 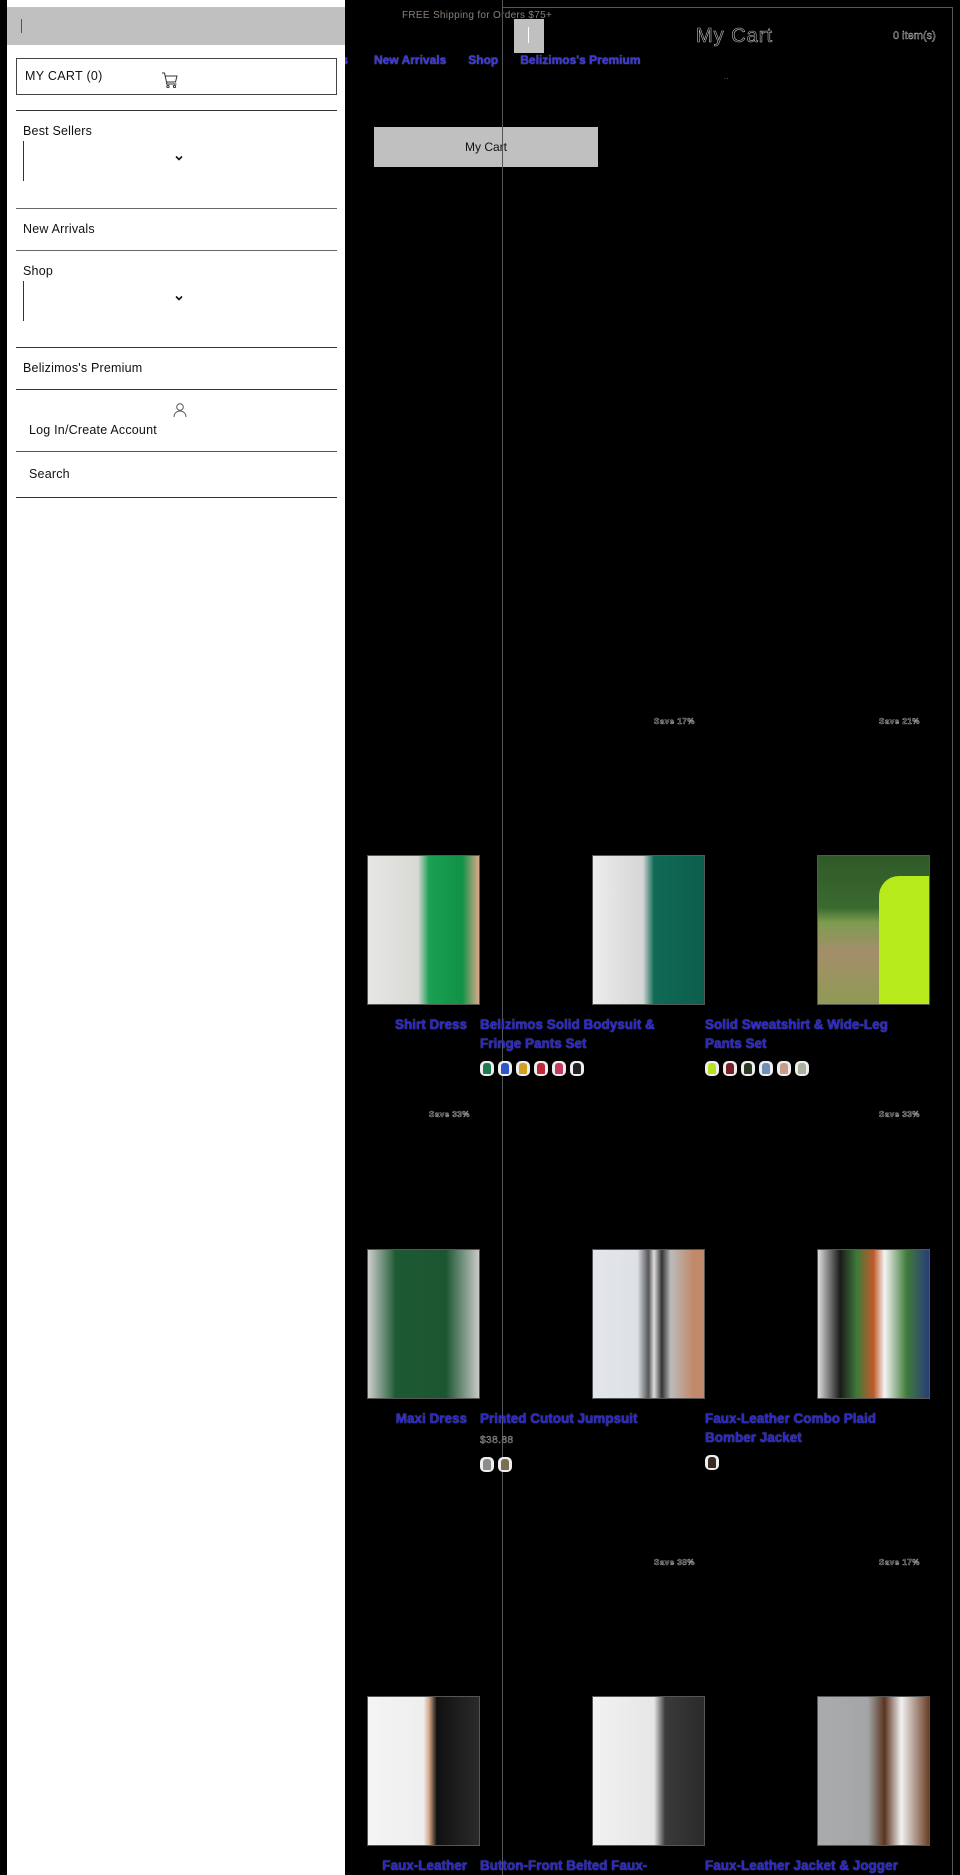 What do you see at coordinates (170, 80) in the screenshot?
I see `cart-icon` at bounding box center [170, 80].